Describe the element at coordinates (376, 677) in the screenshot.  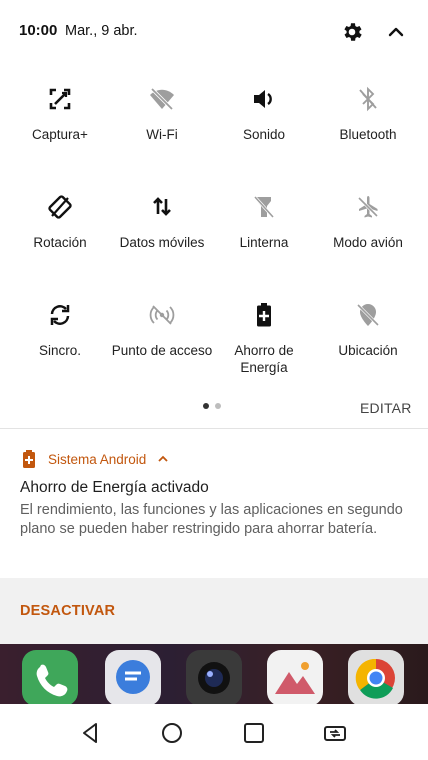
I see `chrome-app-icon` at that location.